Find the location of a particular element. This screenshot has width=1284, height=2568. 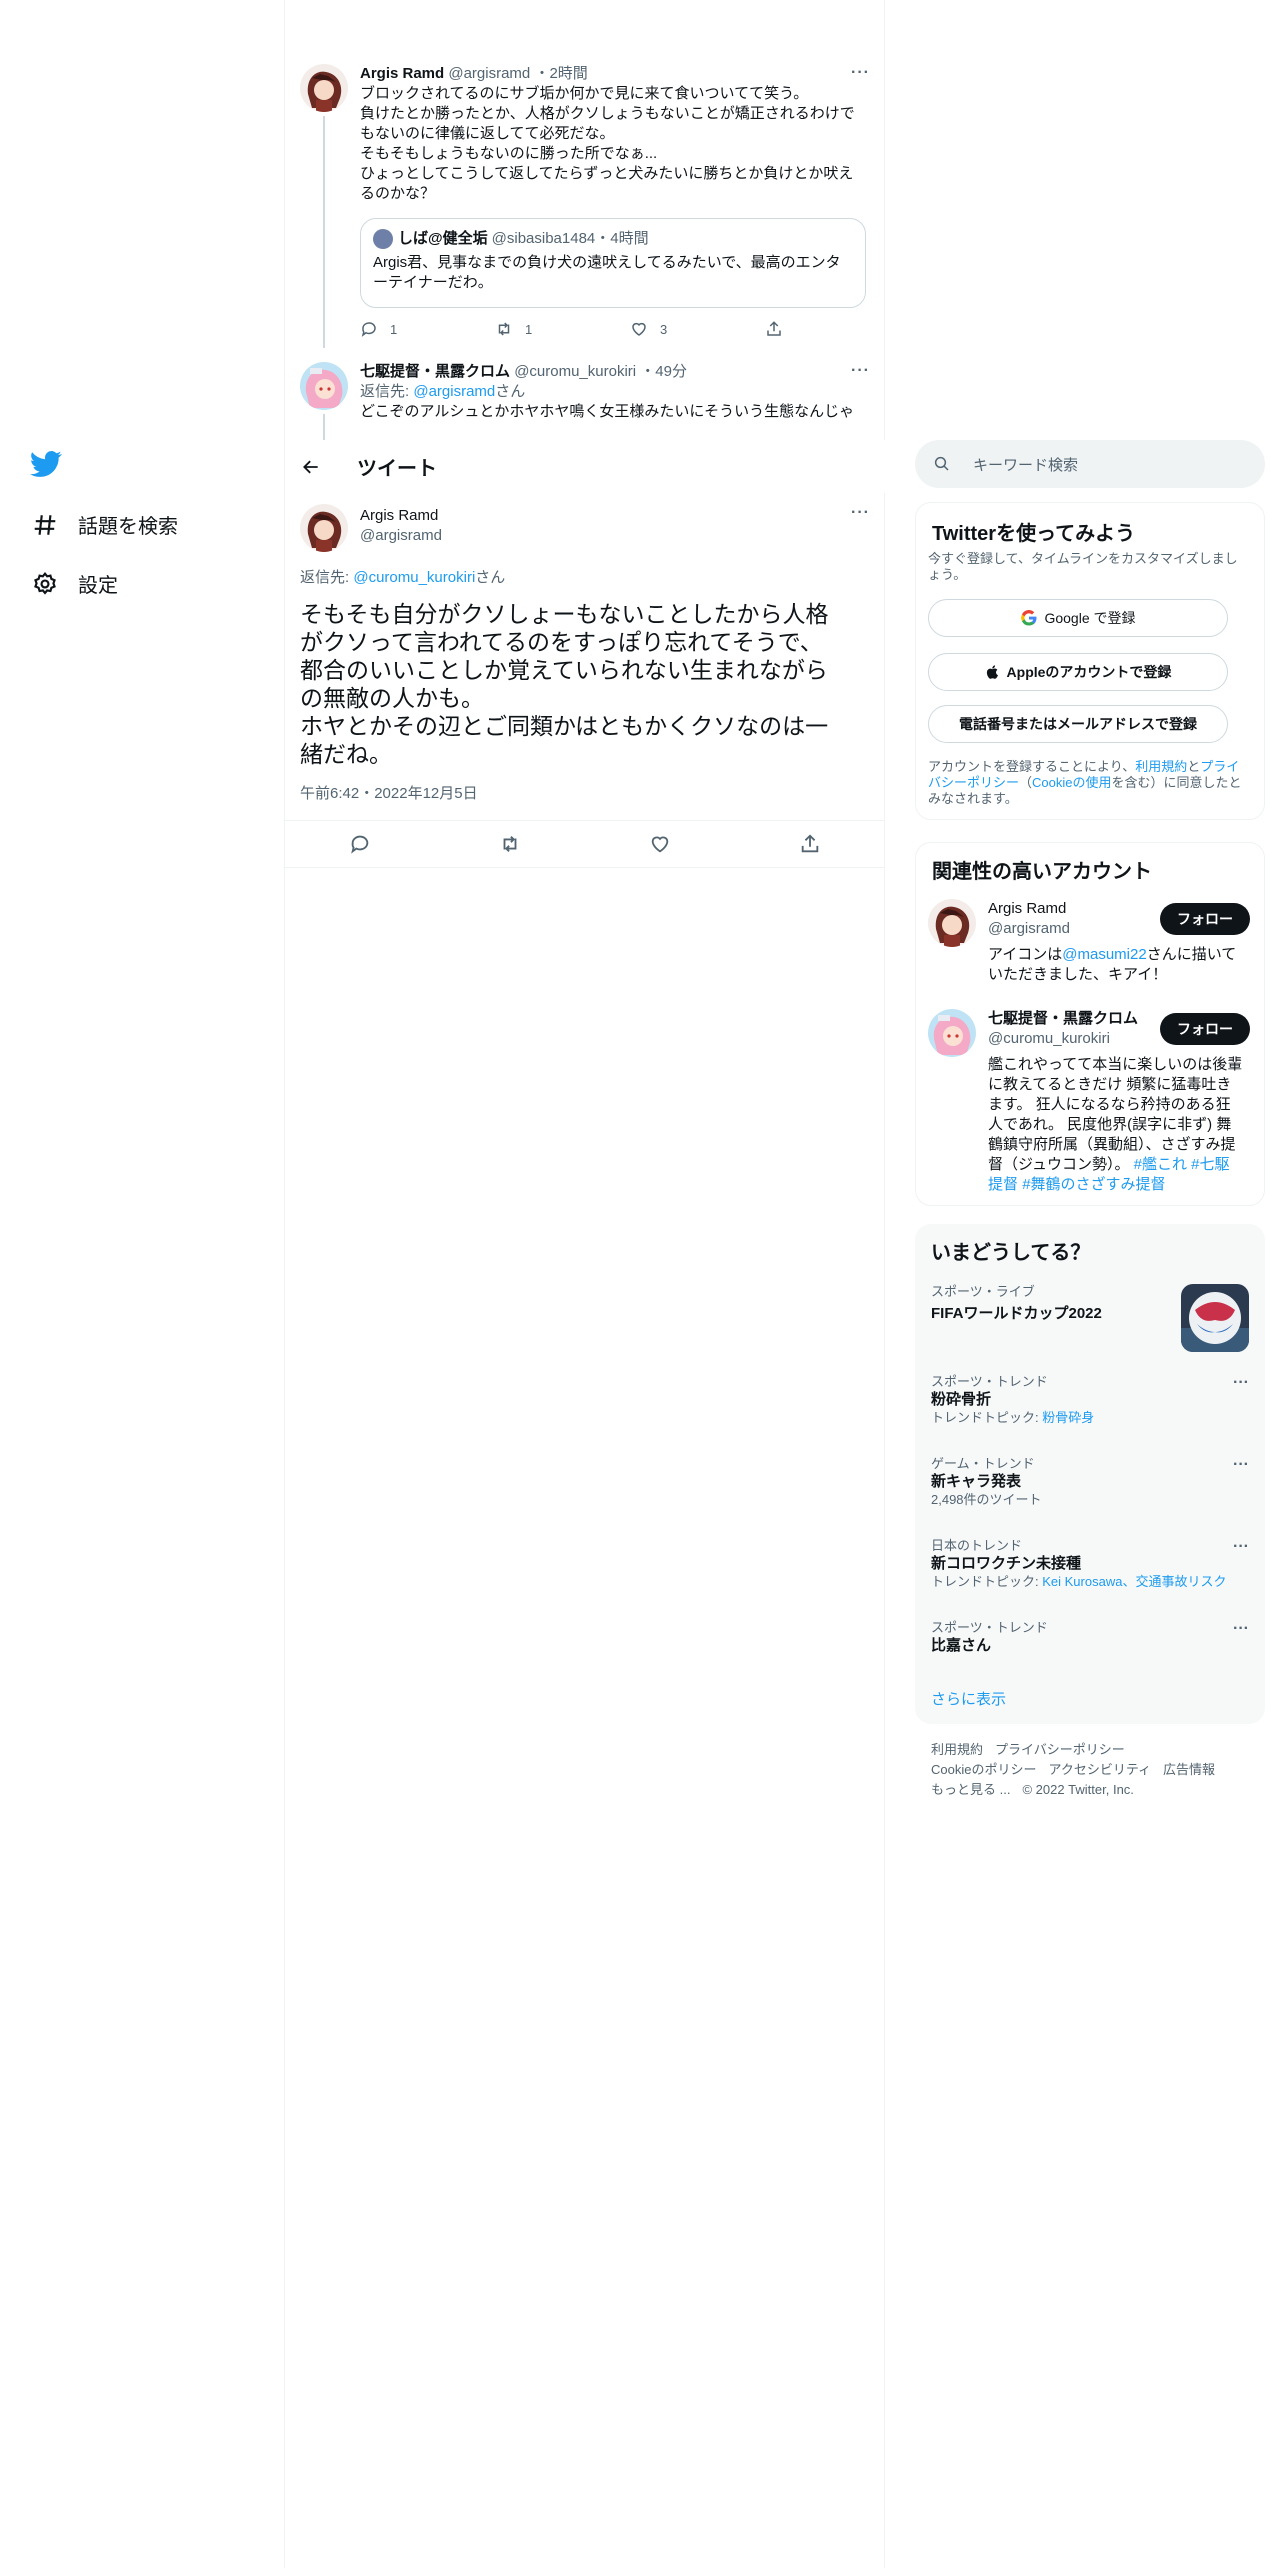

reply-suffix: さん is located at coordinates (490, 577).